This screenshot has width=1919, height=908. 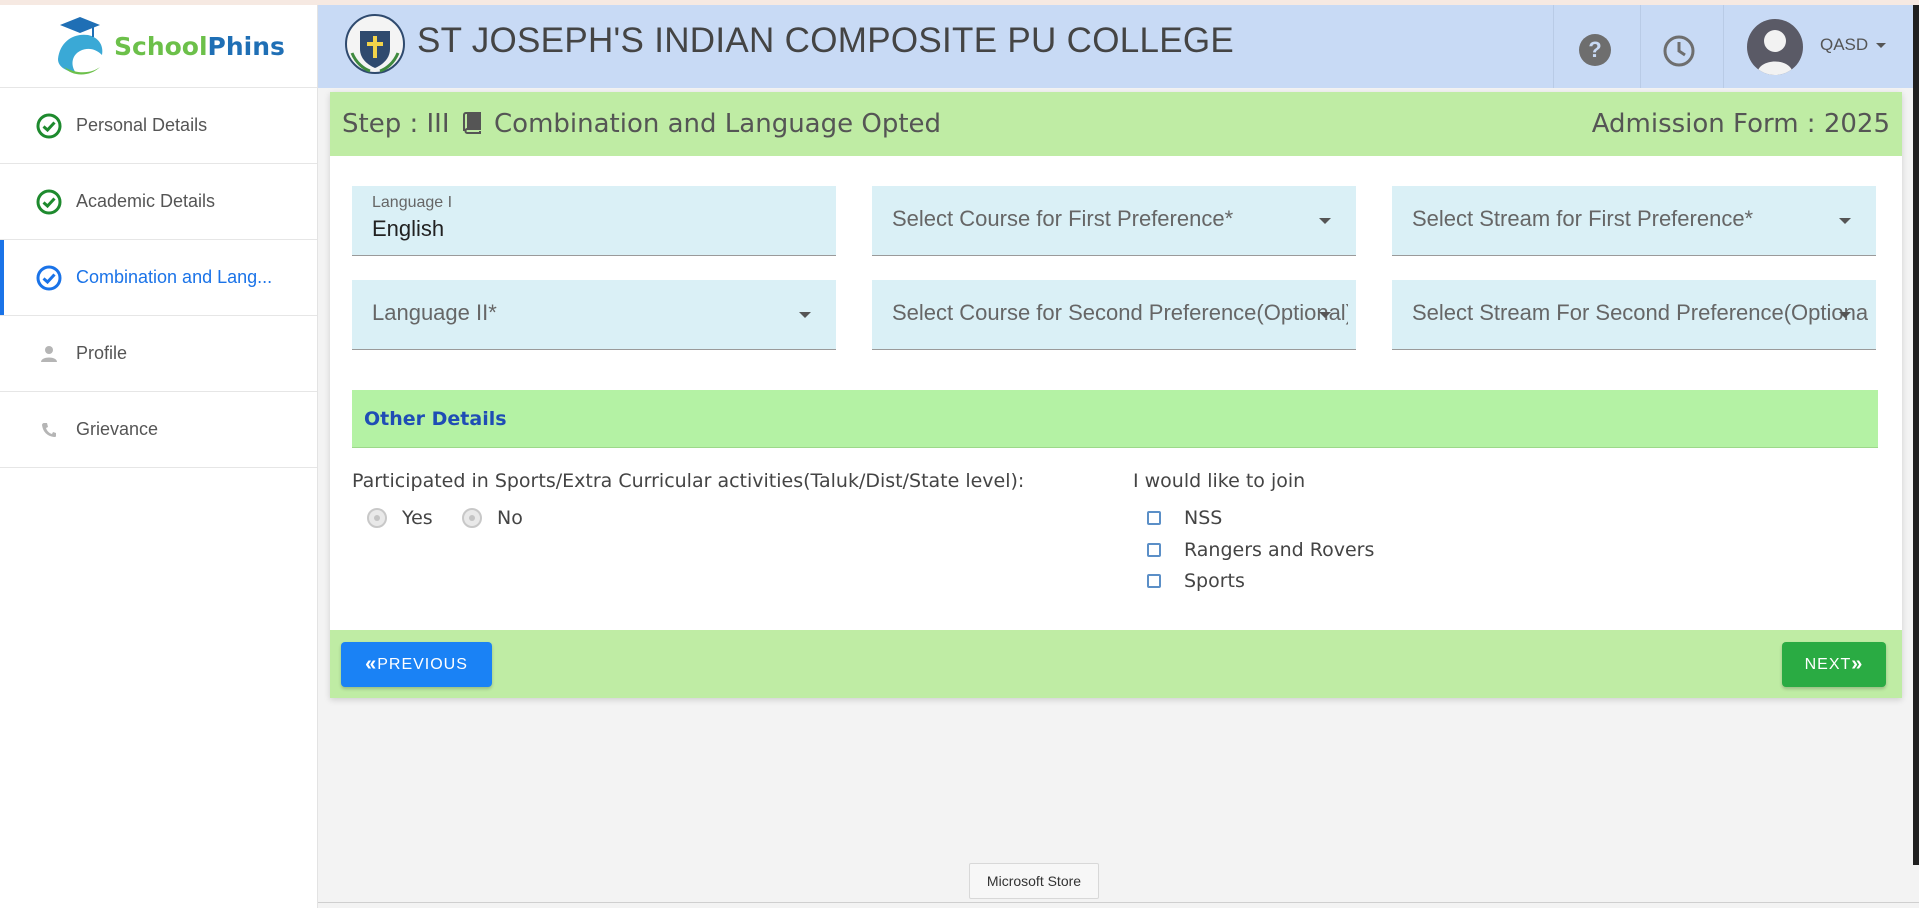 I want to click on radio-label: No, so click(x=510, y=518).